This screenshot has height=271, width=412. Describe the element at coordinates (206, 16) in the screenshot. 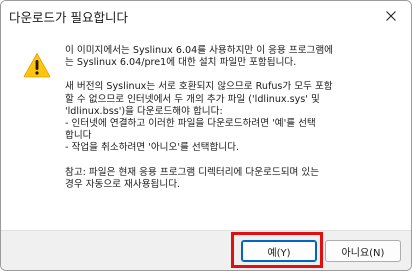

I see `title-bar: 다운로드가 필요합니다` at that location.